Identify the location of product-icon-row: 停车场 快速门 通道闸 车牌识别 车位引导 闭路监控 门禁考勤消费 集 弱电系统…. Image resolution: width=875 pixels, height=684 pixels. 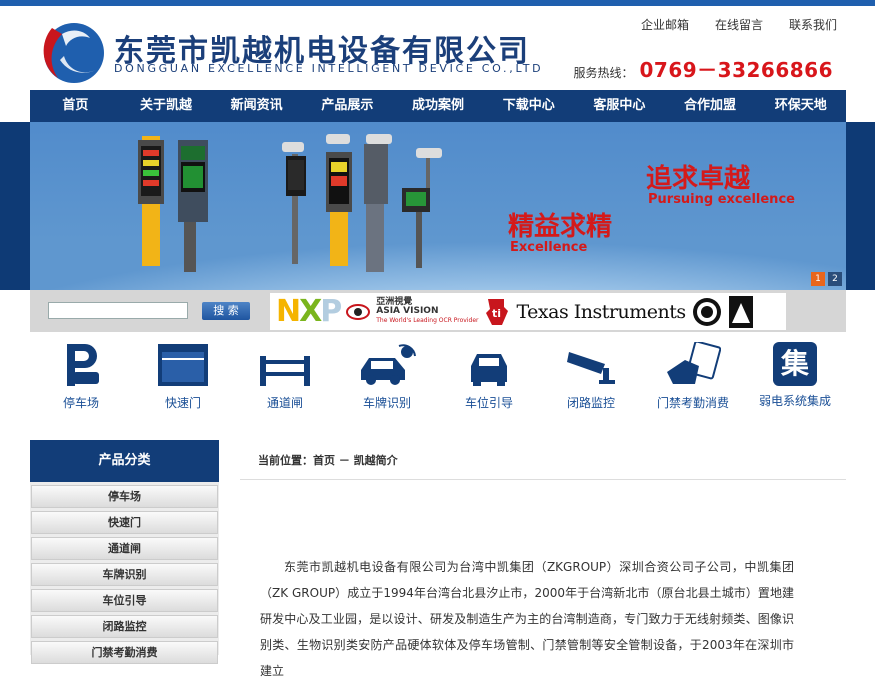
(438, 382).